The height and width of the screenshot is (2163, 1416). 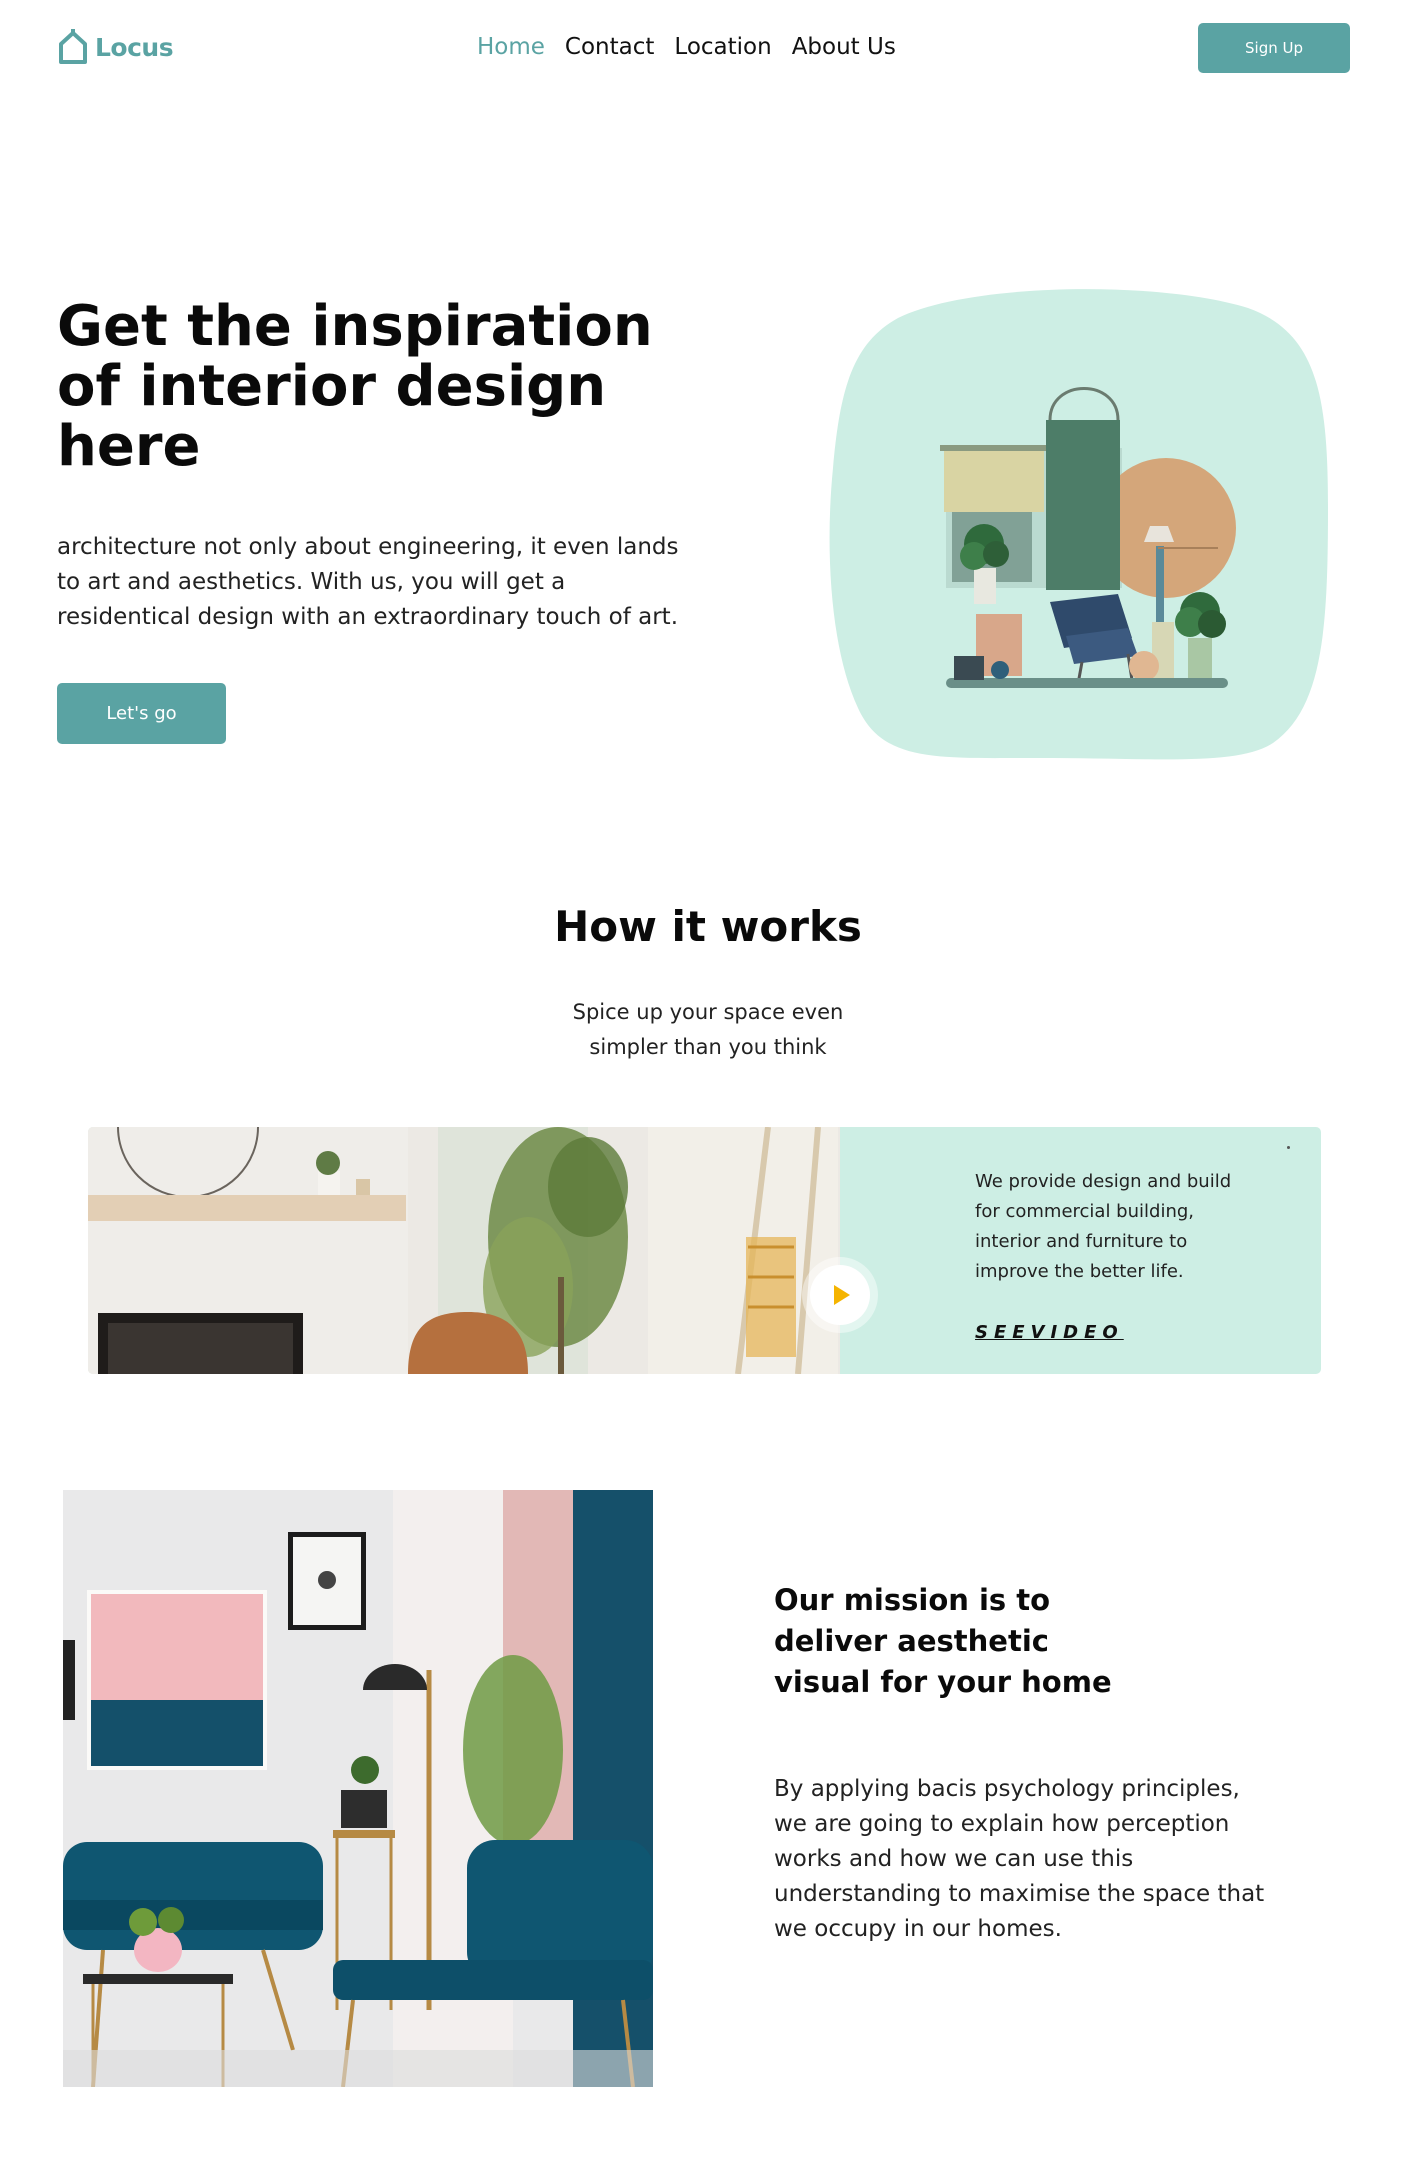 I want to click on hero-illustration, so click(x=1078, y=524).